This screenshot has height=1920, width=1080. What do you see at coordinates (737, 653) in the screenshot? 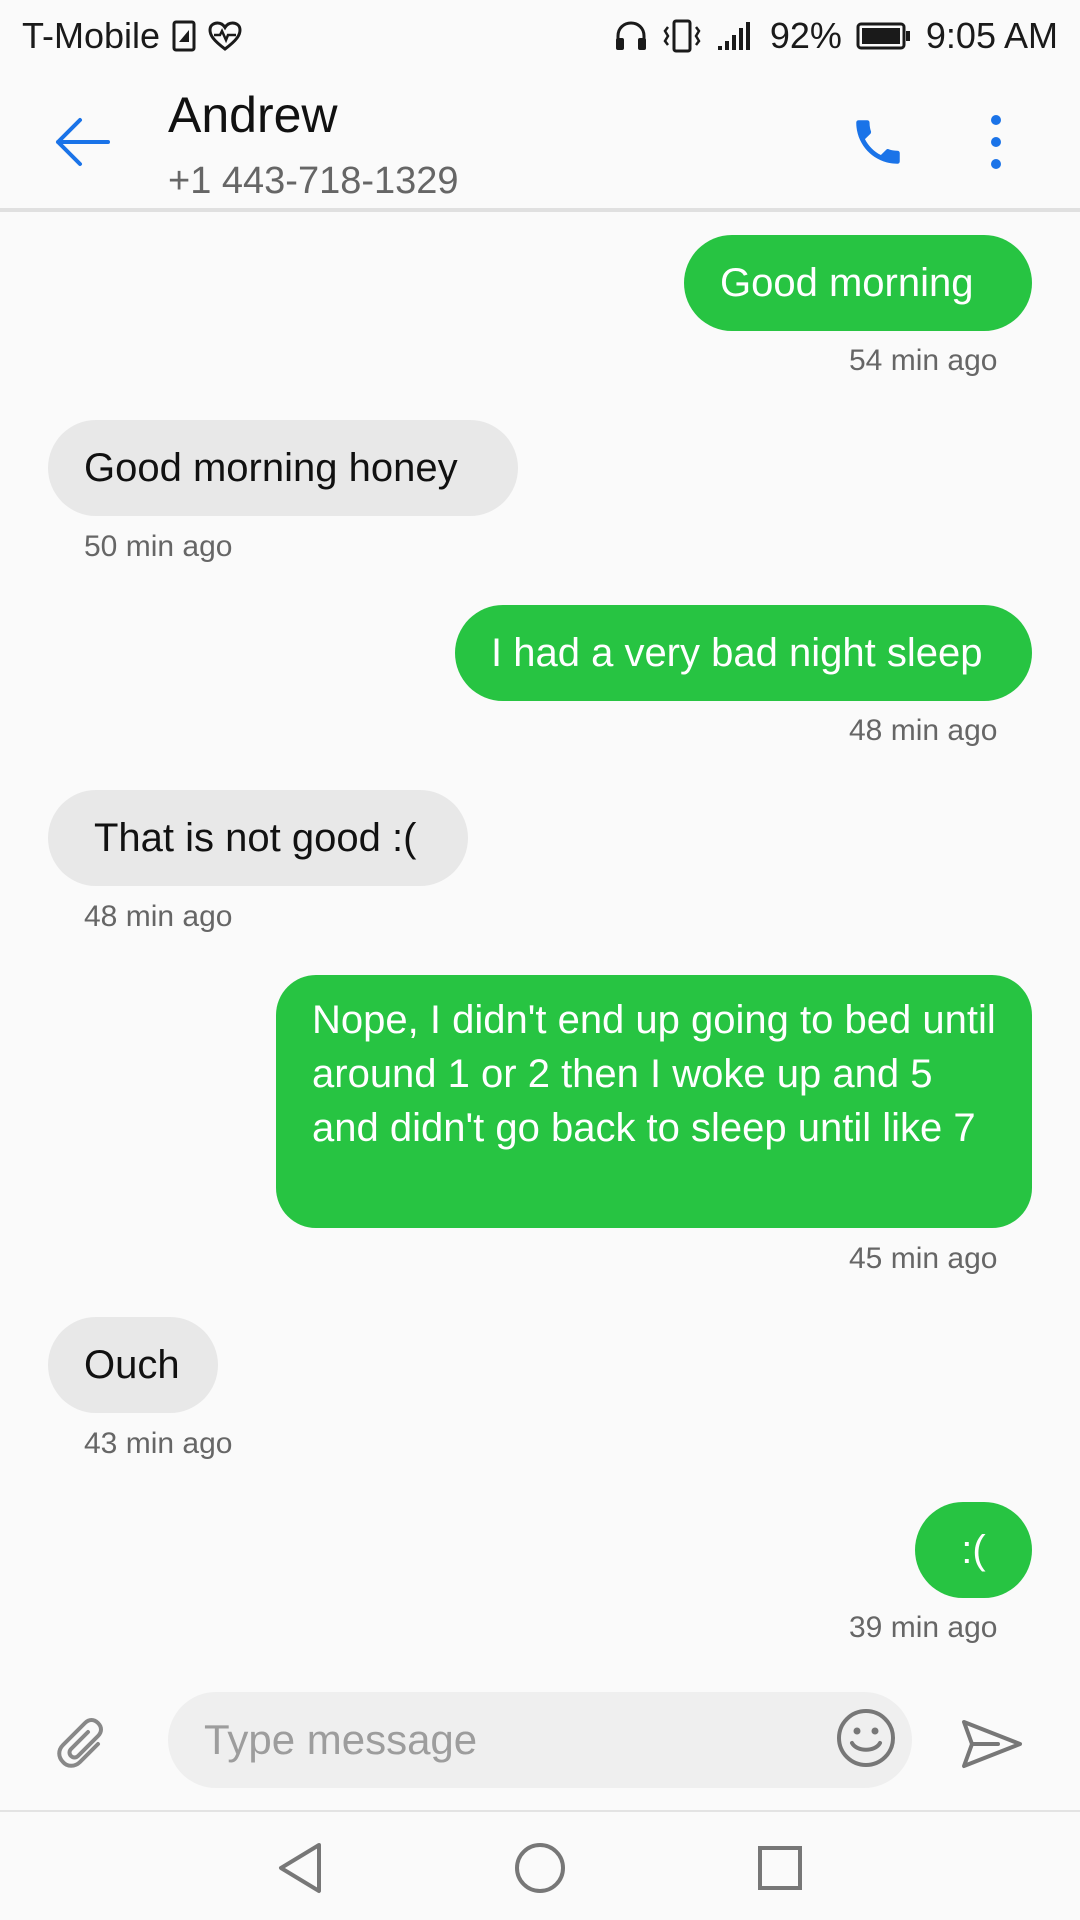
I see `message-text: I had a very bad night sleep` at bounding box center [737, 653].